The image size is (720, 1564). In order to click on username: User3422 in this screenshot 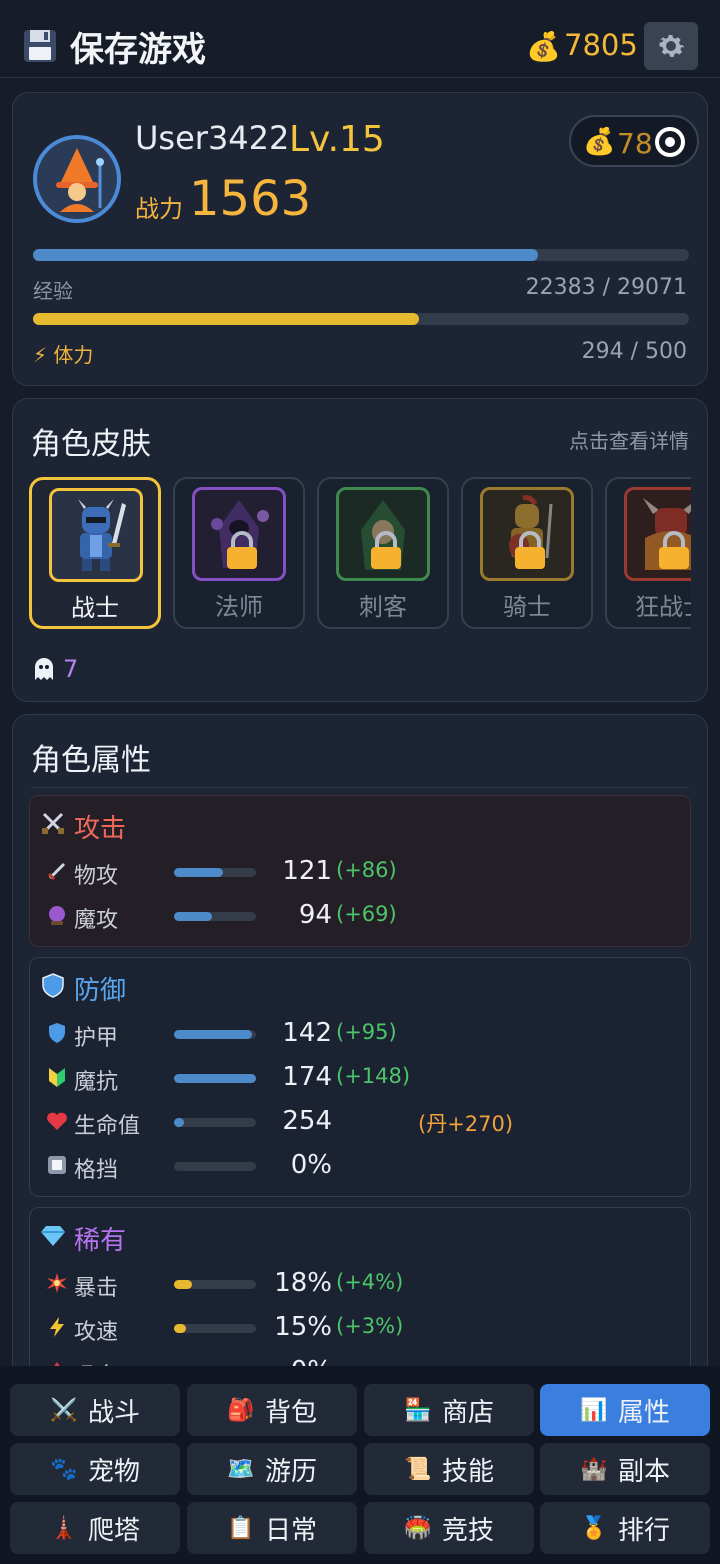, I will do `click(212, 138)`.